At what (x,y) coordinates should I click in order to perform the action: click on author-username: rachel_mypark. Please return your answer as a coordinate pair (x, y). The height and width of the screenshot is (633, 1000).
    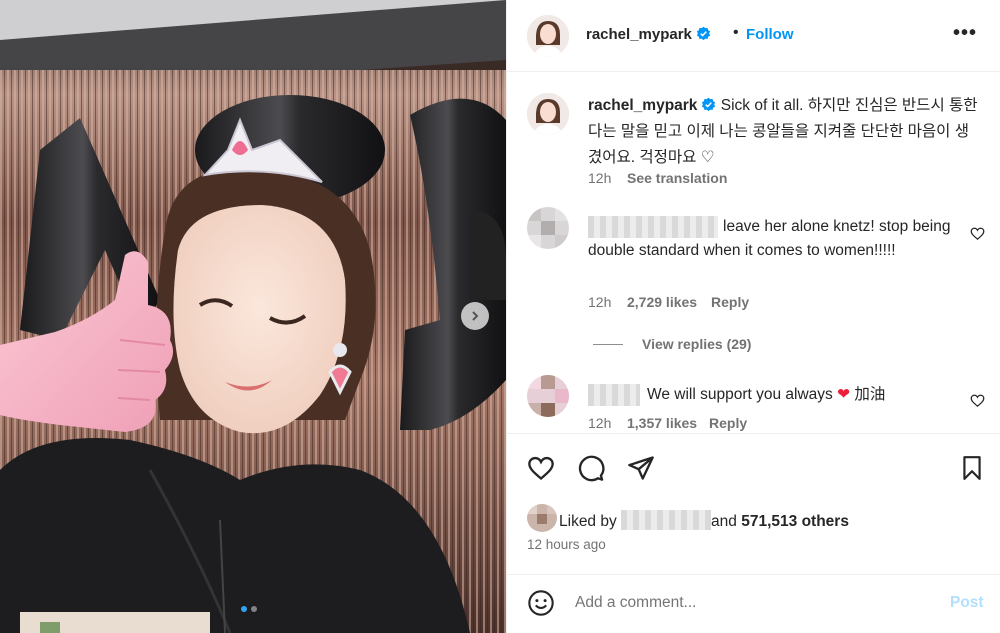
    Looking at the image, I should click on (648, 34).